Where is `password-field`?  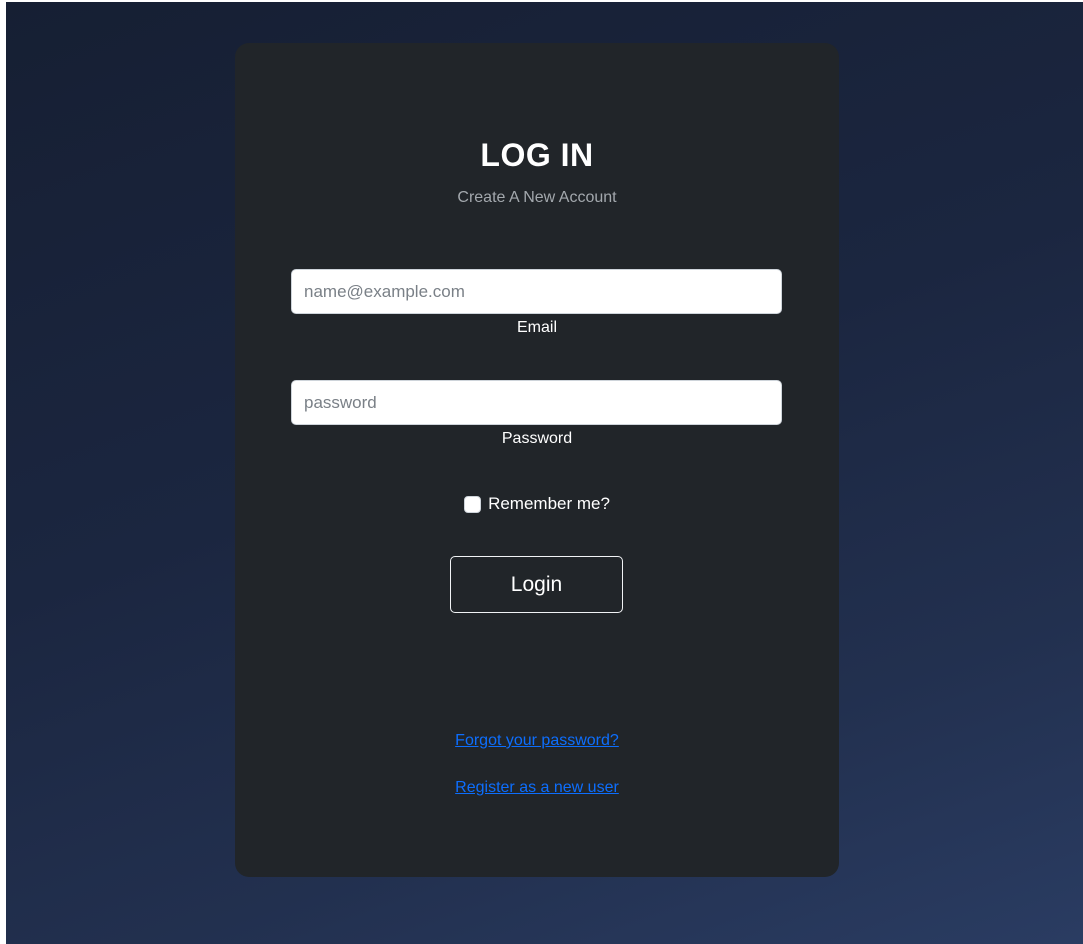 password-field is located at coordinates (536, 402).